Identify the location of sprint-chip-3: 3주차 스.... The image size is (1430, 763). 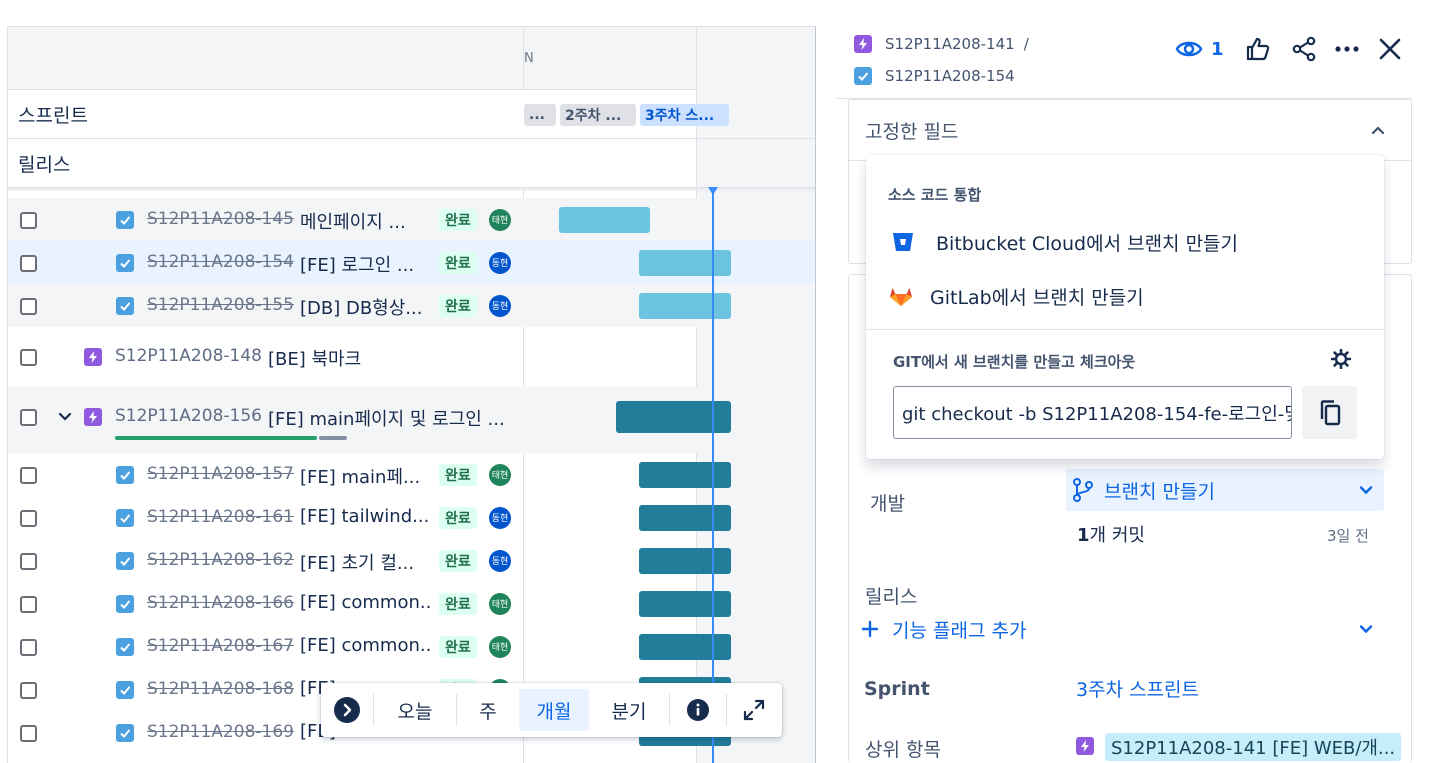
(684, 115).